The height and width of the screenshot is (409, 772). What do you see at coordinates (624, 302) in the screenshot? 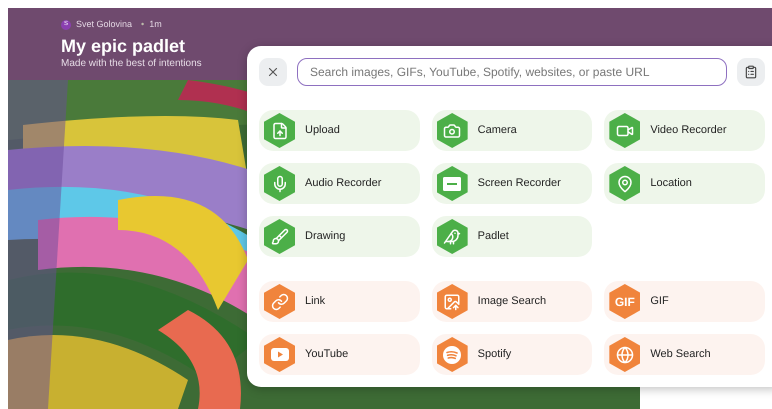
I see `gif-icon: GIF` at bounding box center [624, 302].